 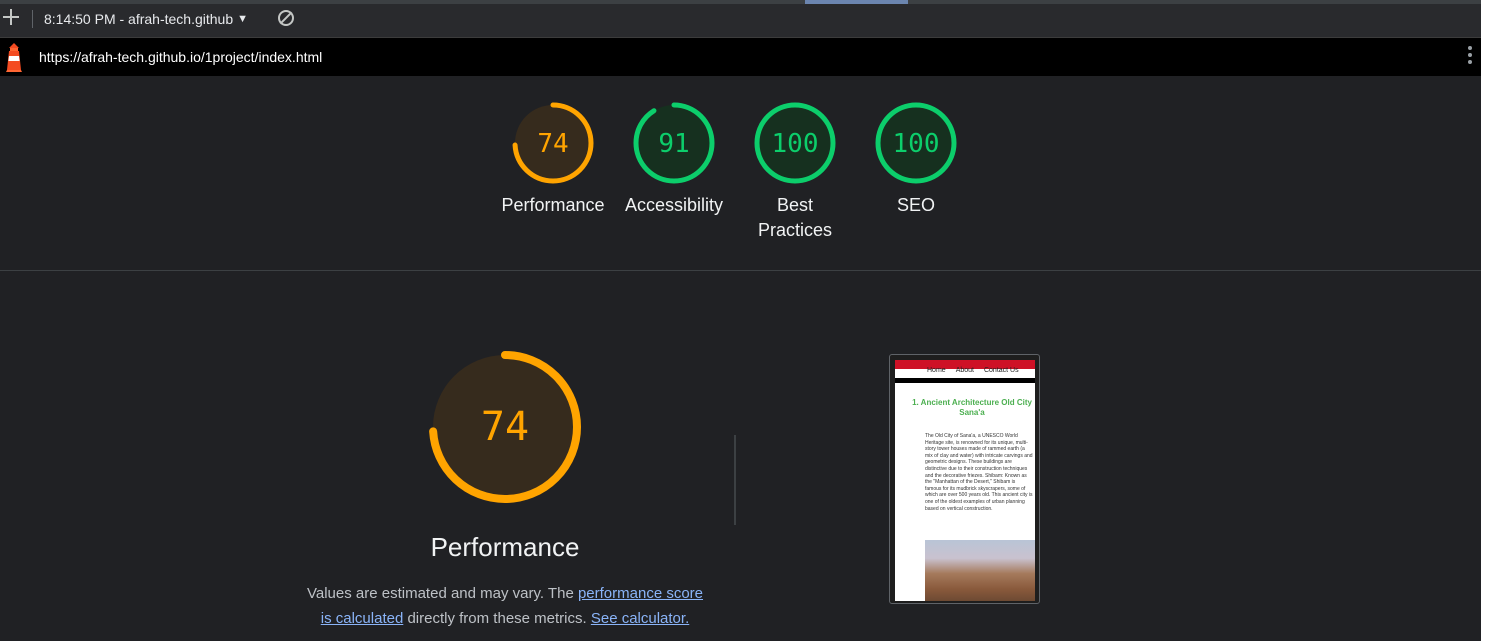 What do you see at coordinates (14, 57) in the screenshot?
I see `lighthouse-logo-icon` at bounding box center [14, 57].